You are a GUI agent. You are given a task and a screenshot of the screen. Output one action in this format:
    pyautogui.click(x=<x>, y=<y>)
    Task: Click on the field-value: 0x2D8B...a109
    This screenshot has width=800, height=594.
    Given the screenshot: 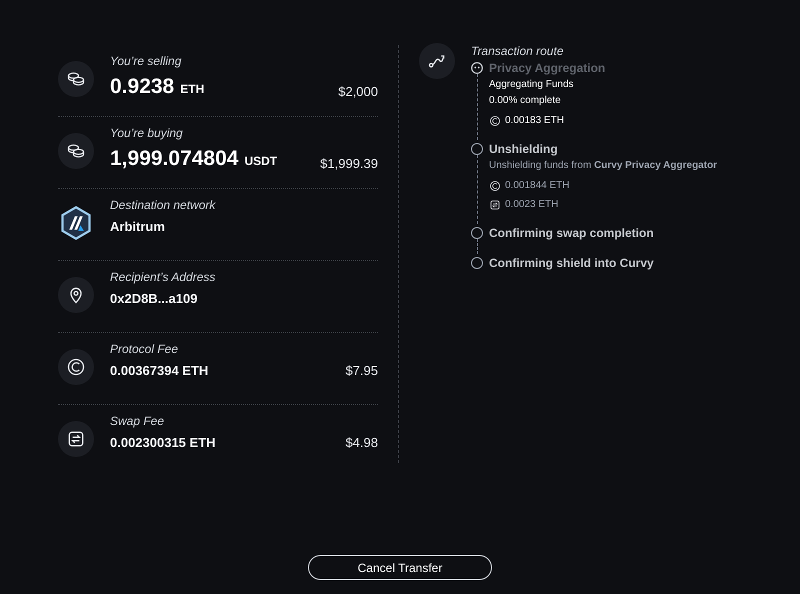 What is the action you would take?
    pyautogui.click(x=154, y=299)
    